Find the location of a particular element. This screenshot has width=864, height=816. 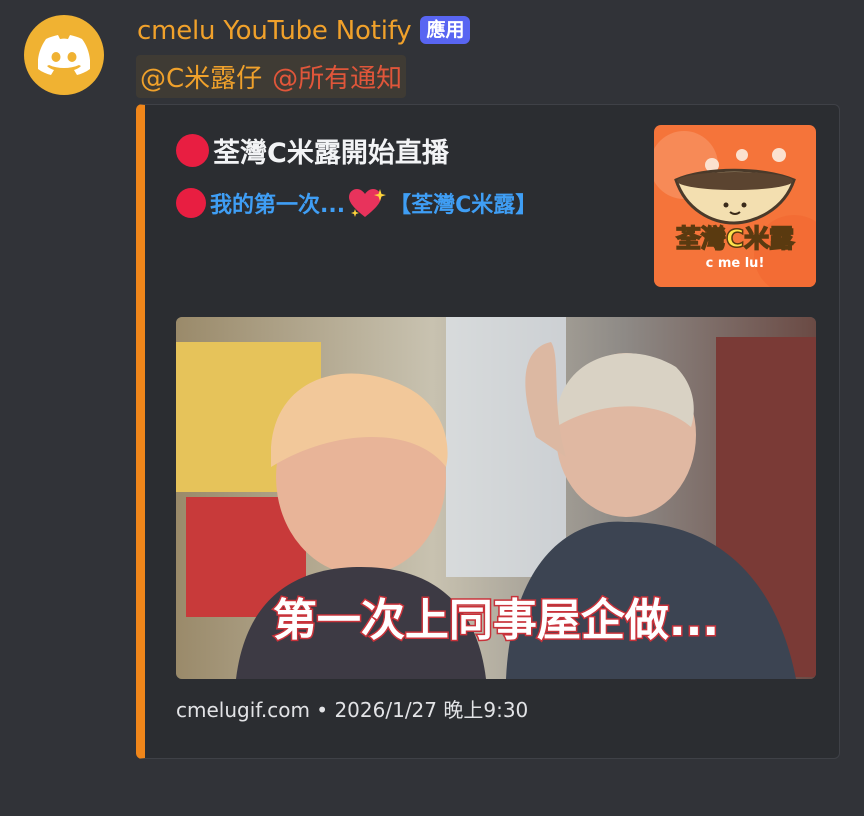

embed-thumbnail: 荃灣C米露 c me lu! is located at coordinates (735, 206).